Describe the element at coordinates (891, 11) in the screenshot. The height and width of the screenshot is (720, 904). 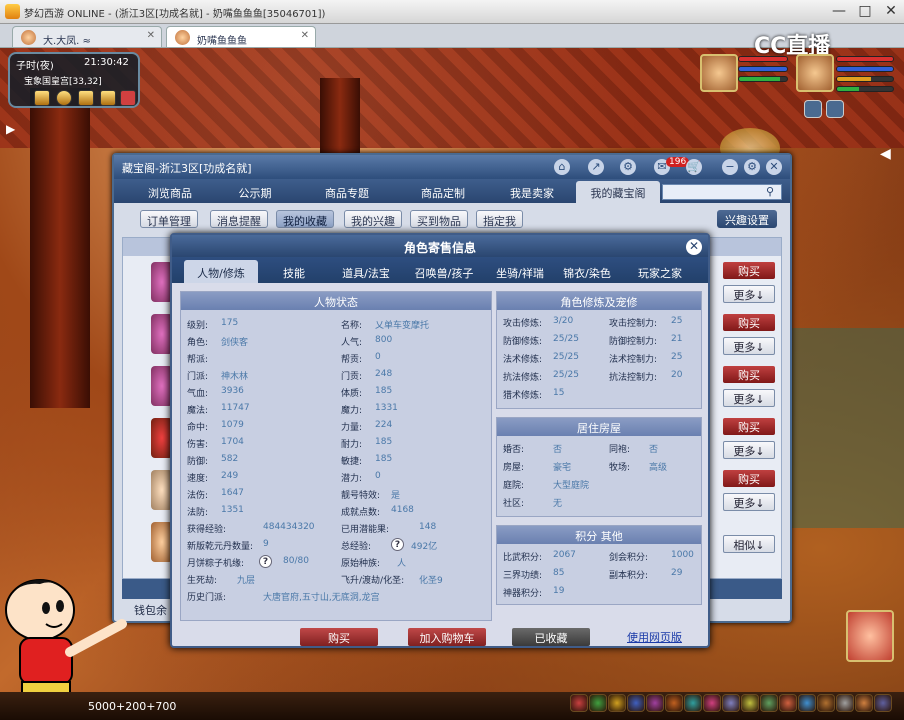
I see `close-button: ✕` at that location.